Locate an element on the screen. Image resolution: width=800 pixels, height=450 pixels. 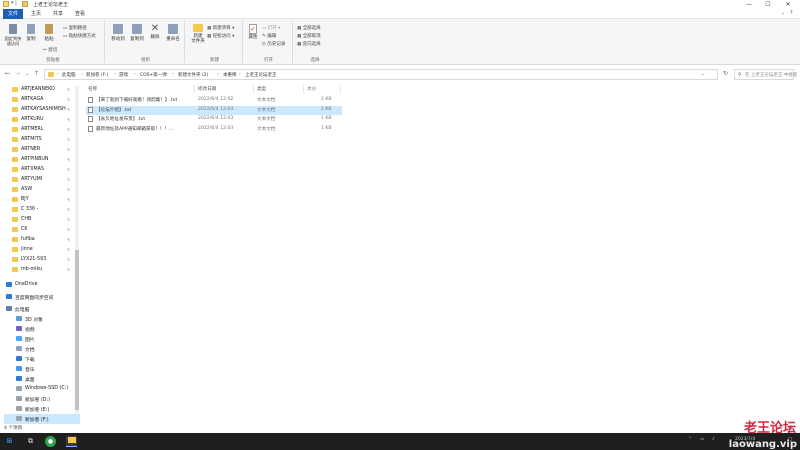
nav-pinned-folder: ARTXMAS ✎ is located at coordinates (38, 170).